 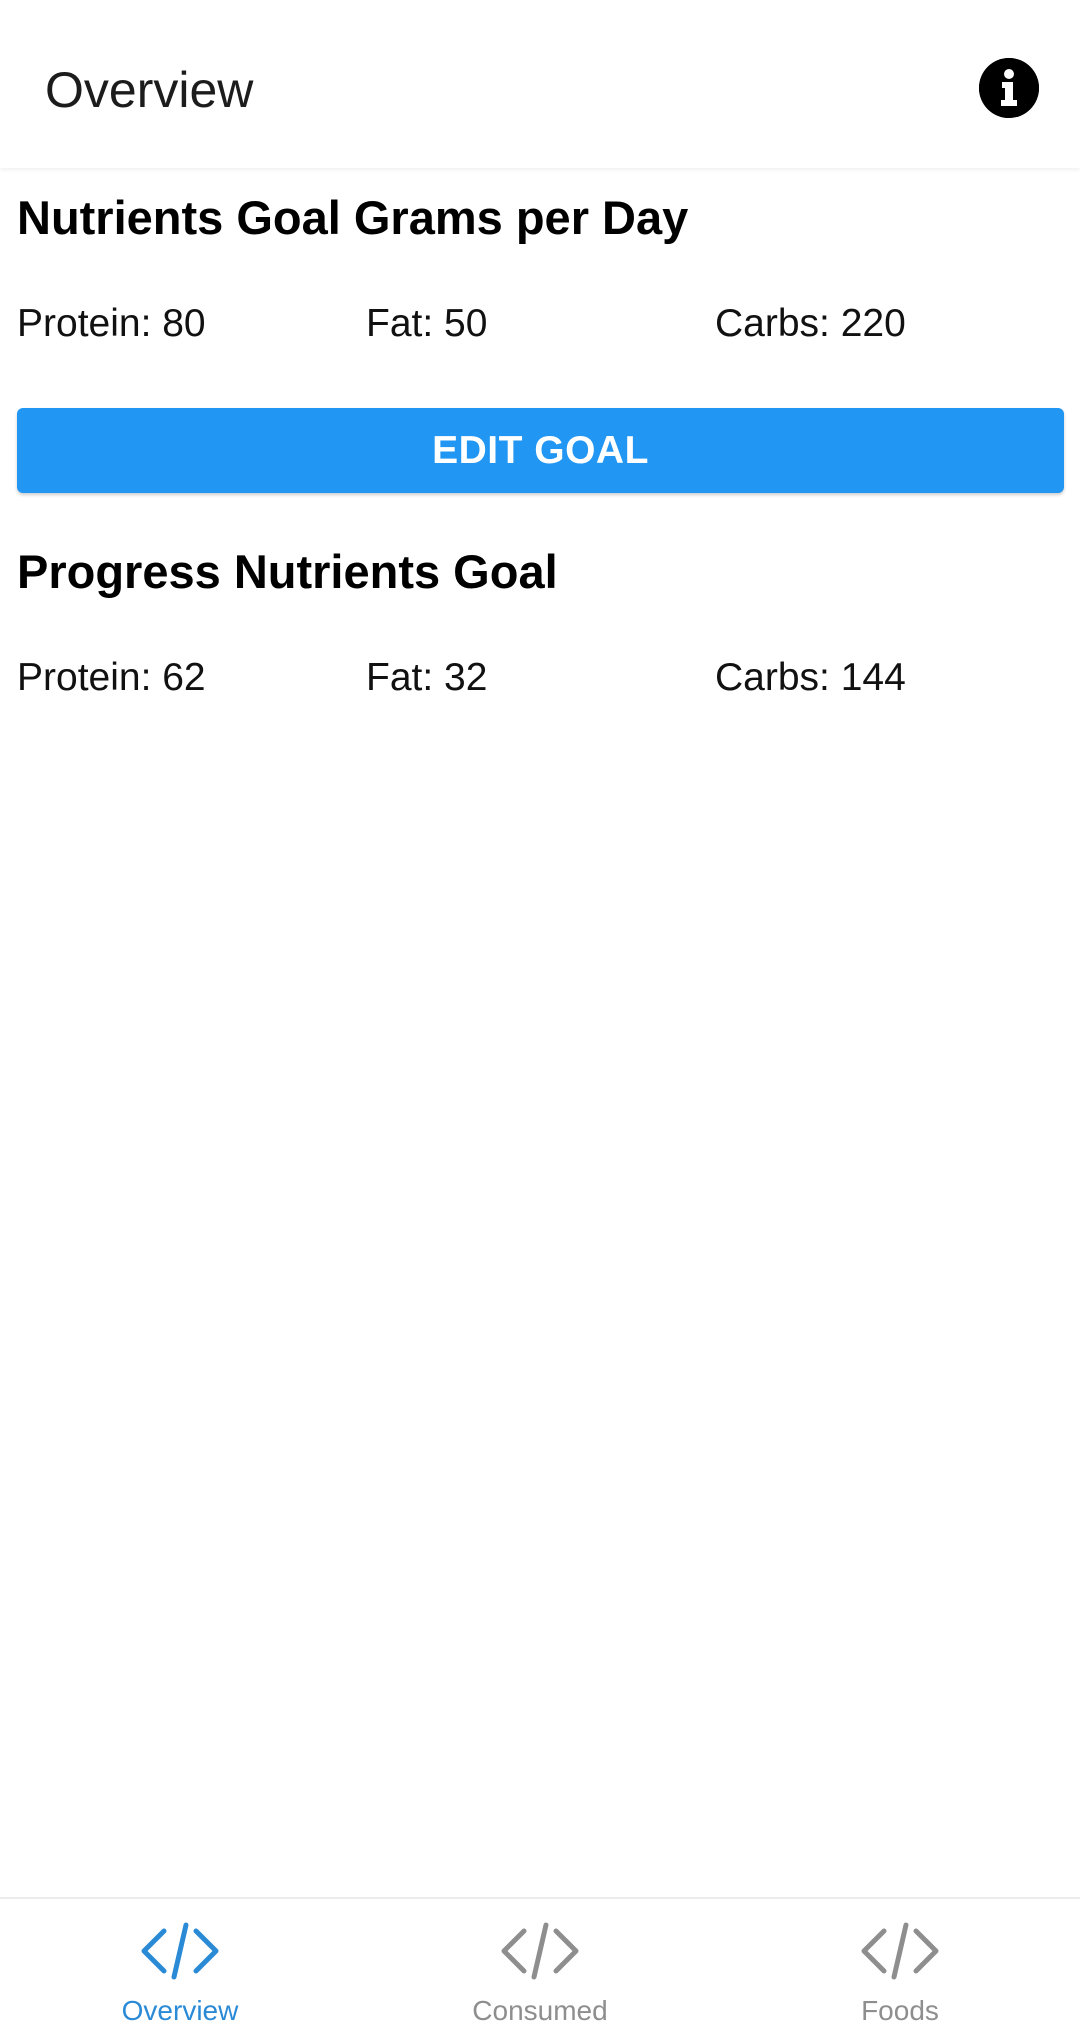 What do you see at coordinates (287, 571) in the screenshot?
I see `progress-section-title: Progress Nutrients Goal` at bounding box center [287, 571].